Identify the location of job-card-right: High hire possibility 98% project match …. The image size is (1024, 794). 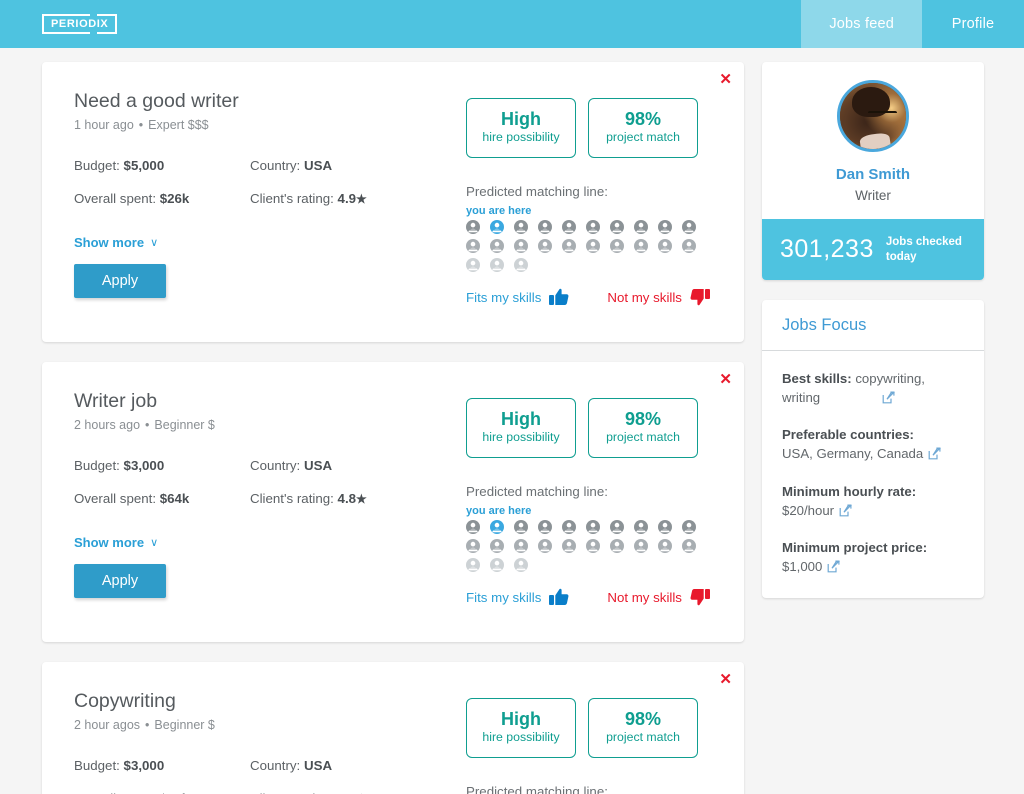
(590, 742).